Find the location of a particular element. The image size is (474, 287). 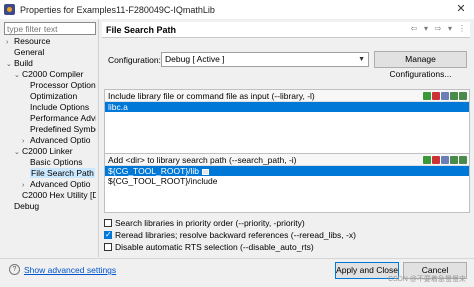

configuration-label: Configuration: is located at coordinates (134, 60).